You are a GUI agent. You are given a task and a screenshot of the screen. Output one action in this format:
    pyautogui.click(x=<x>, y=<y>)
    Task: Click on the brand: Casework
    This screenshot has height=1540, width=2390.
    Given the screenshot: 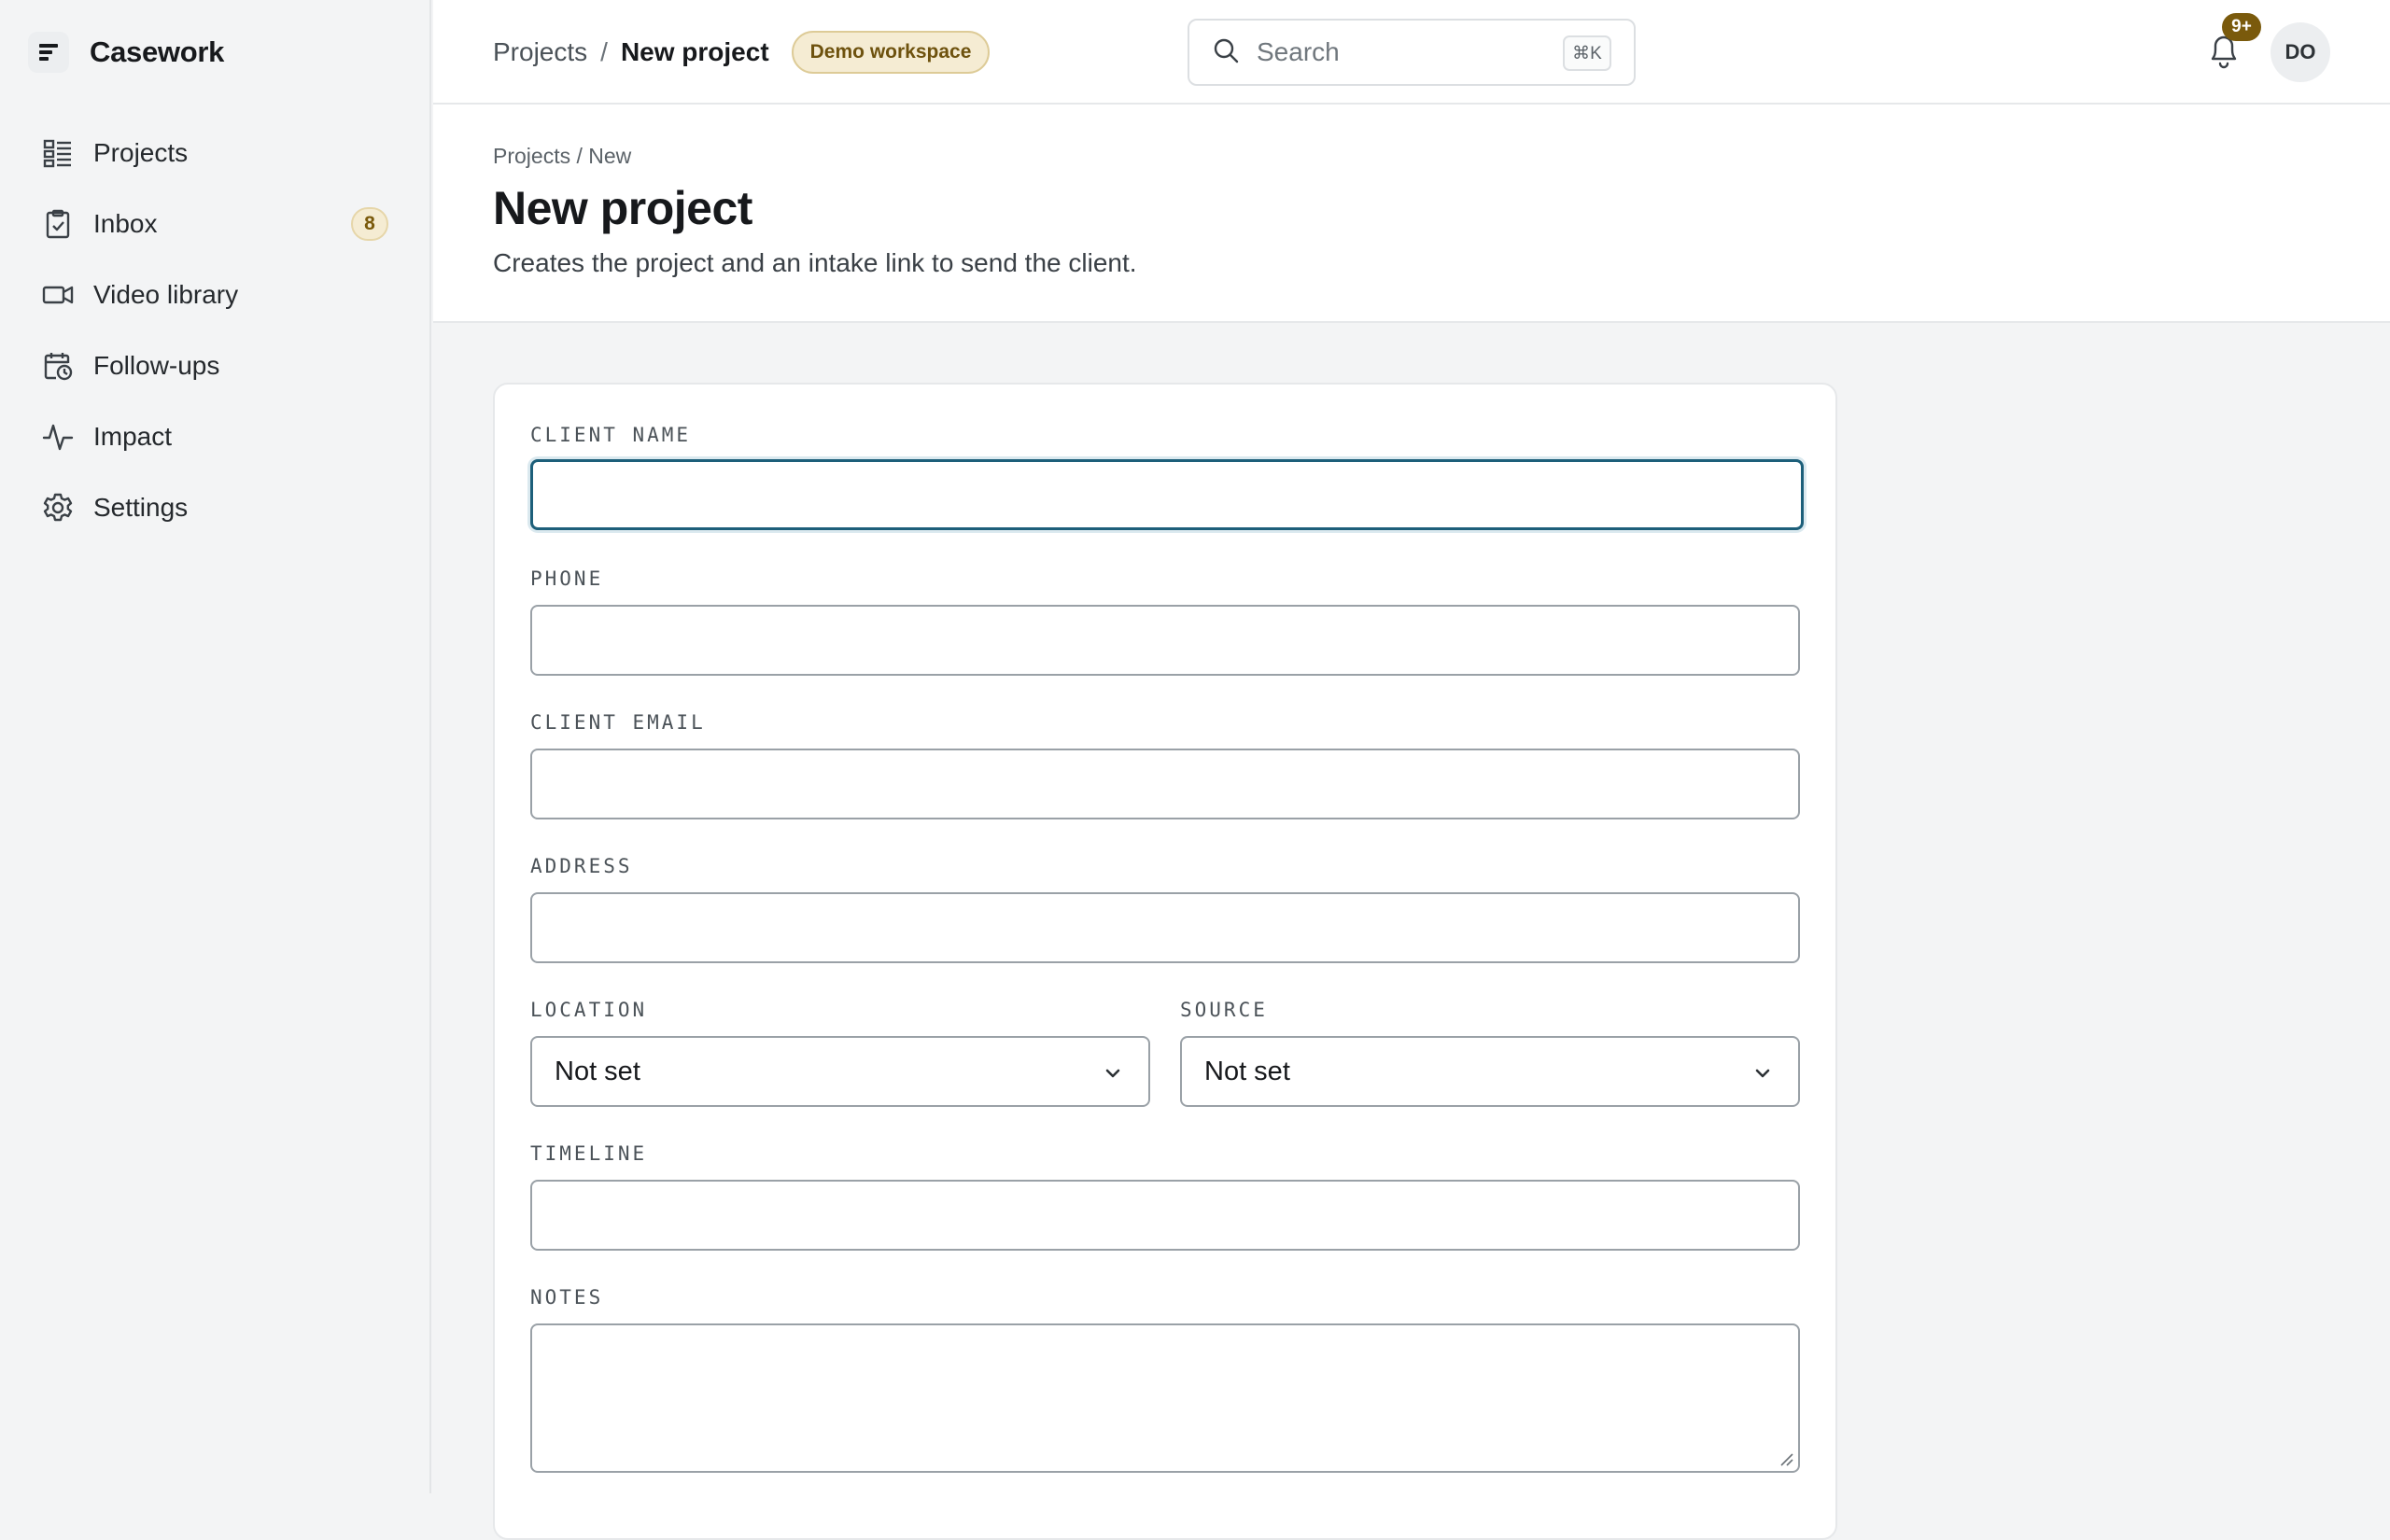 What is the action you would take?
    pyautogui.click(x=126, y=52)
    